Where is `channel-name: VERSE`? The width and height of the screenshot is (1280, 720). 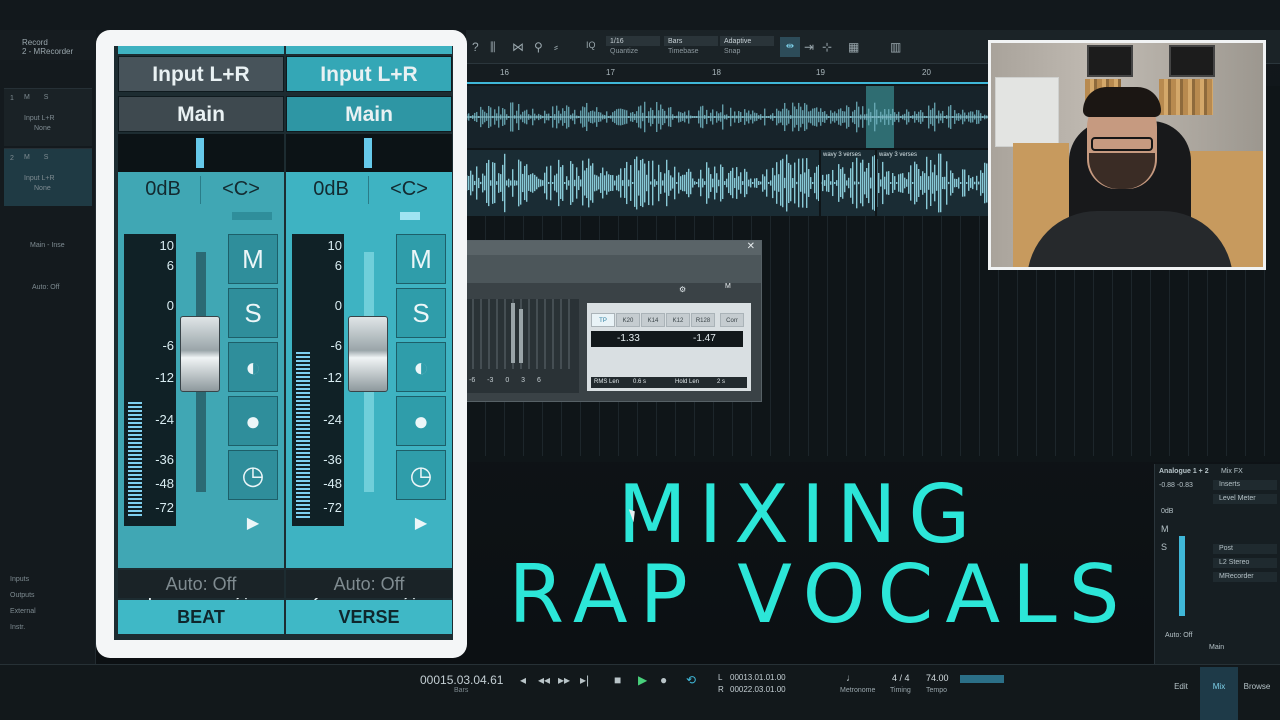
channel-name: VERSE is located at coordinates (369, 617).